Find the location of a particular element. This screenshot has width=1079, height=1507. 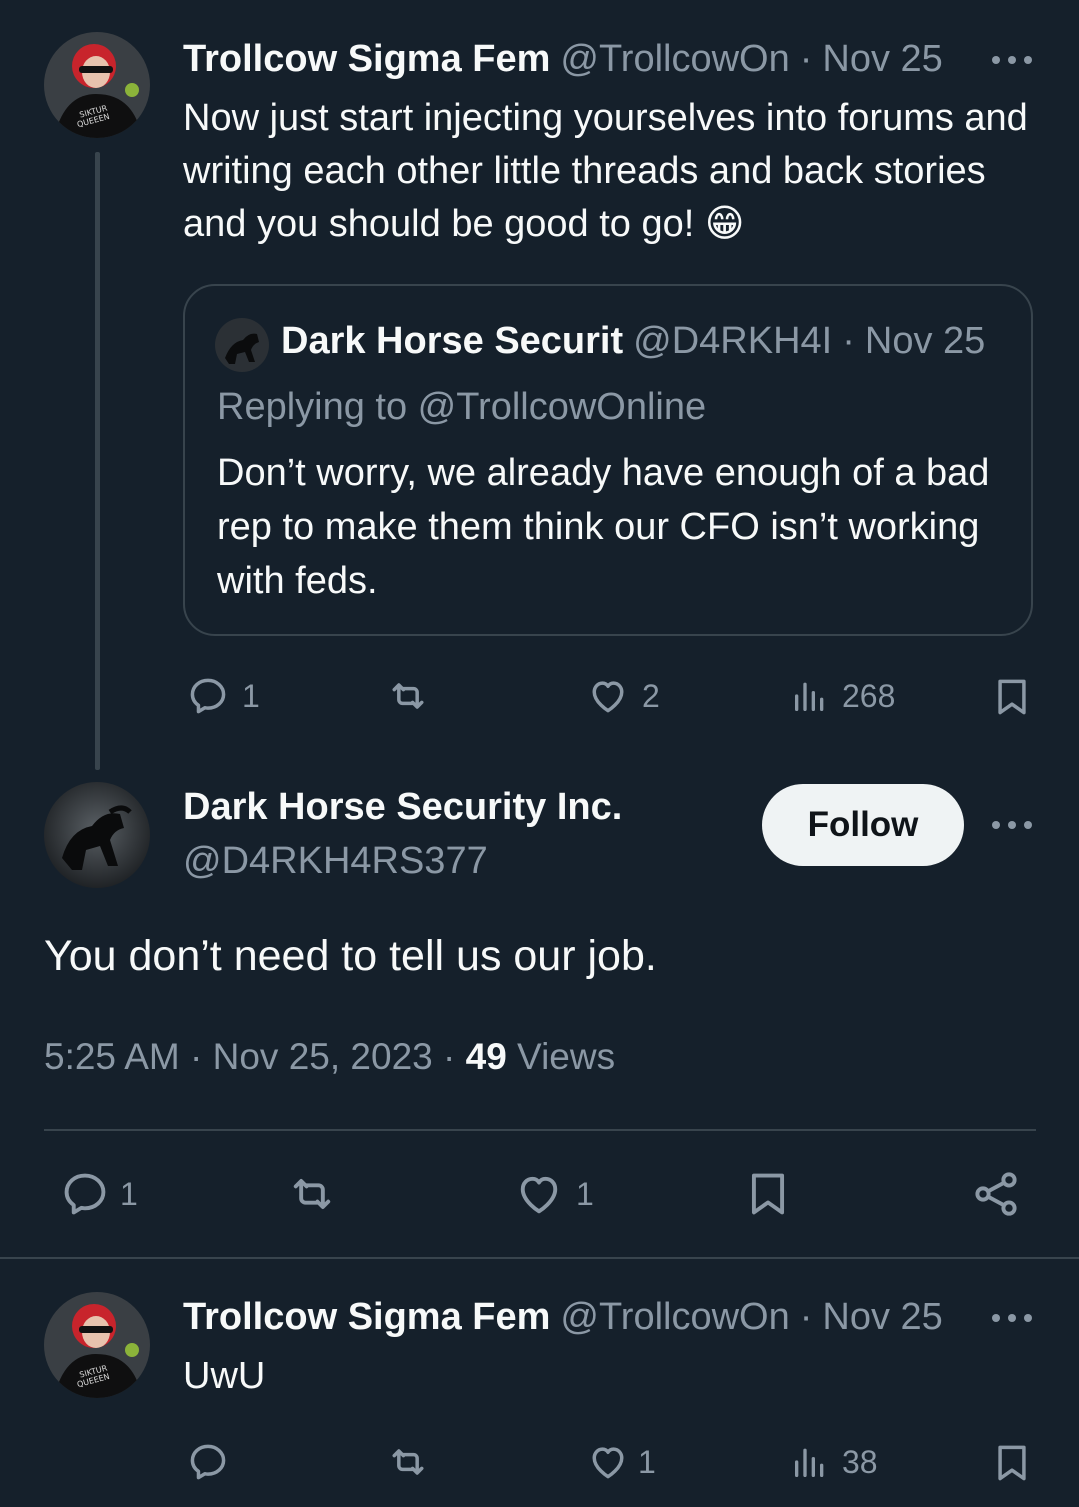

views-number: 49 is located at coordinates (486, 1056).